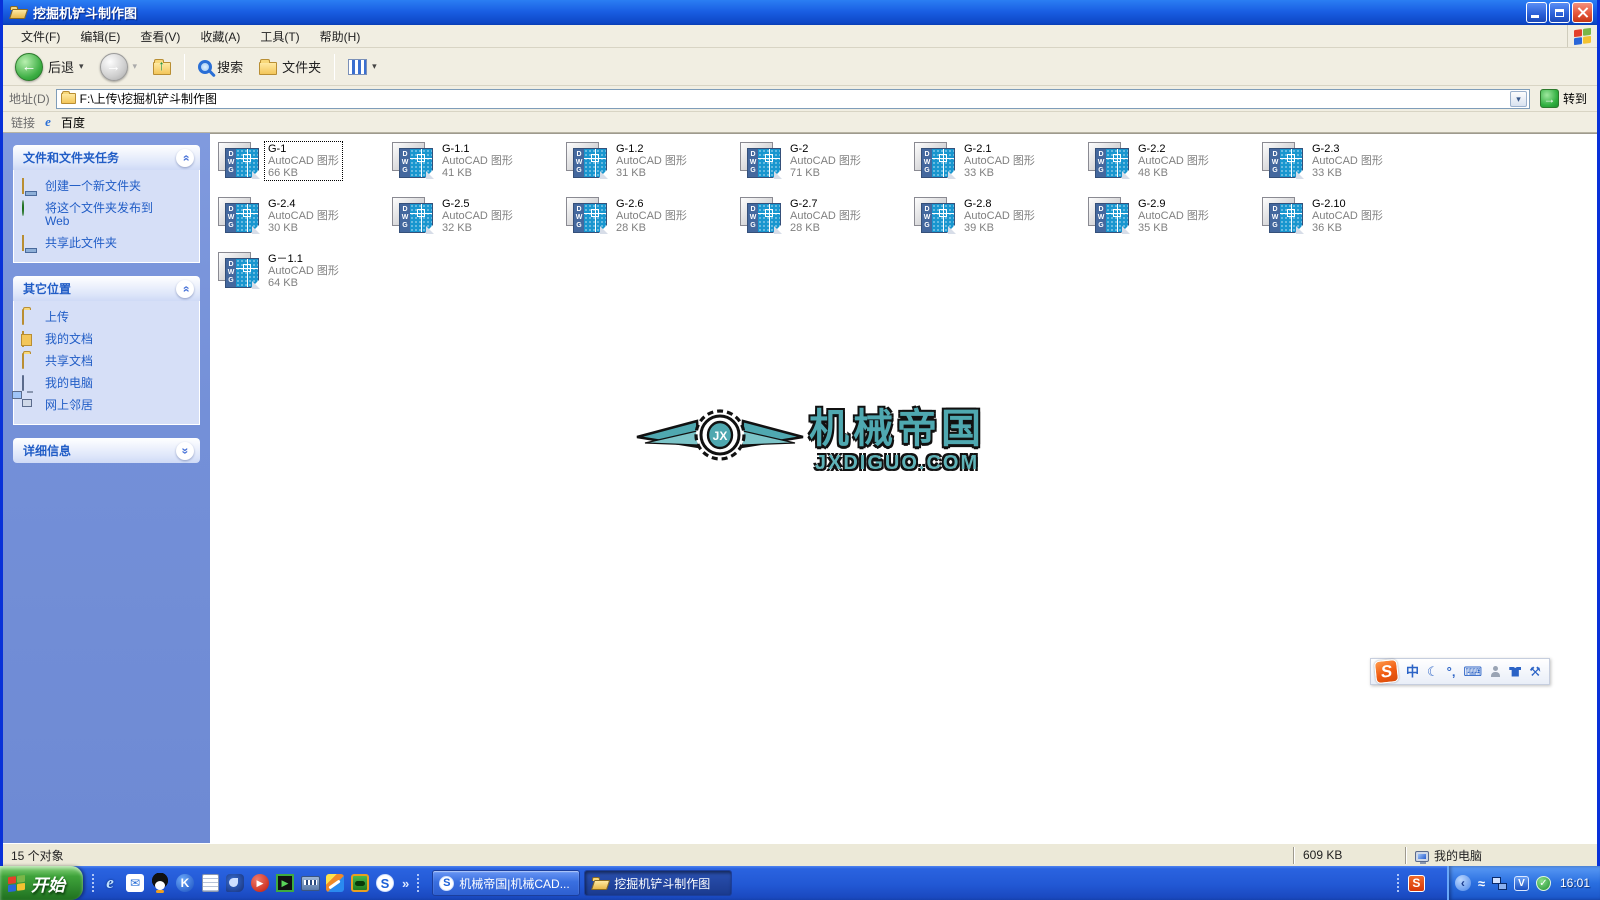 The height and width of the screenshot is (900, 1600). I want to click on file-tile: DWG G－1.1 AutoCAD 图形 64 KB, so click(305, 279).